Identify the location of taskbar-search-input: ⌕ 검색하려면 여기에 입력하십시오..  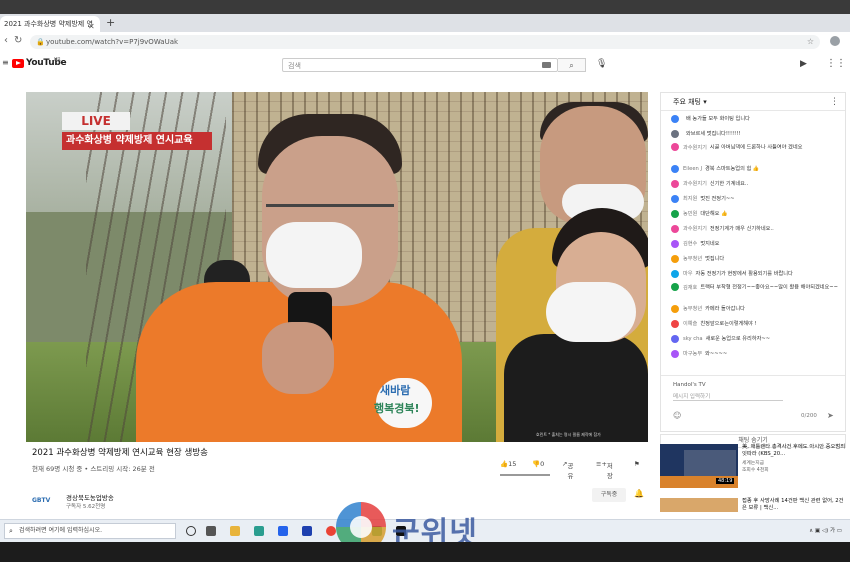
(90, 531).